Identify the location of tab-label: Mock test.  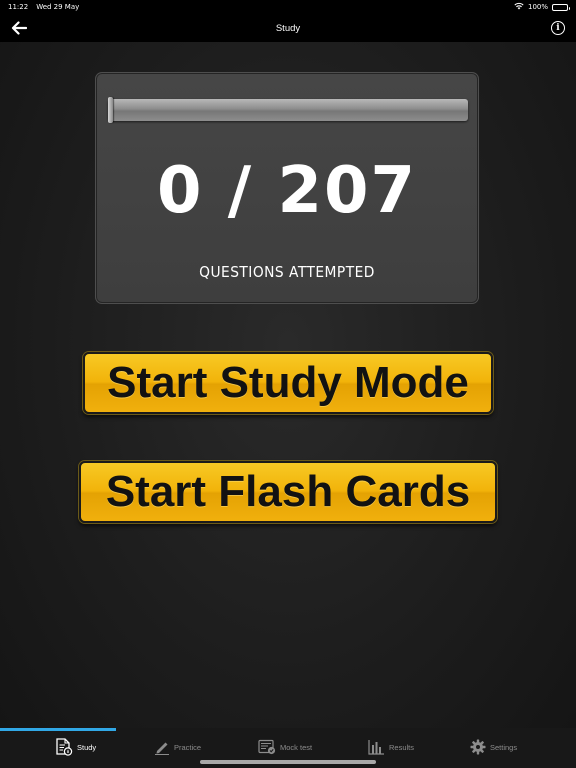
(296, 747).